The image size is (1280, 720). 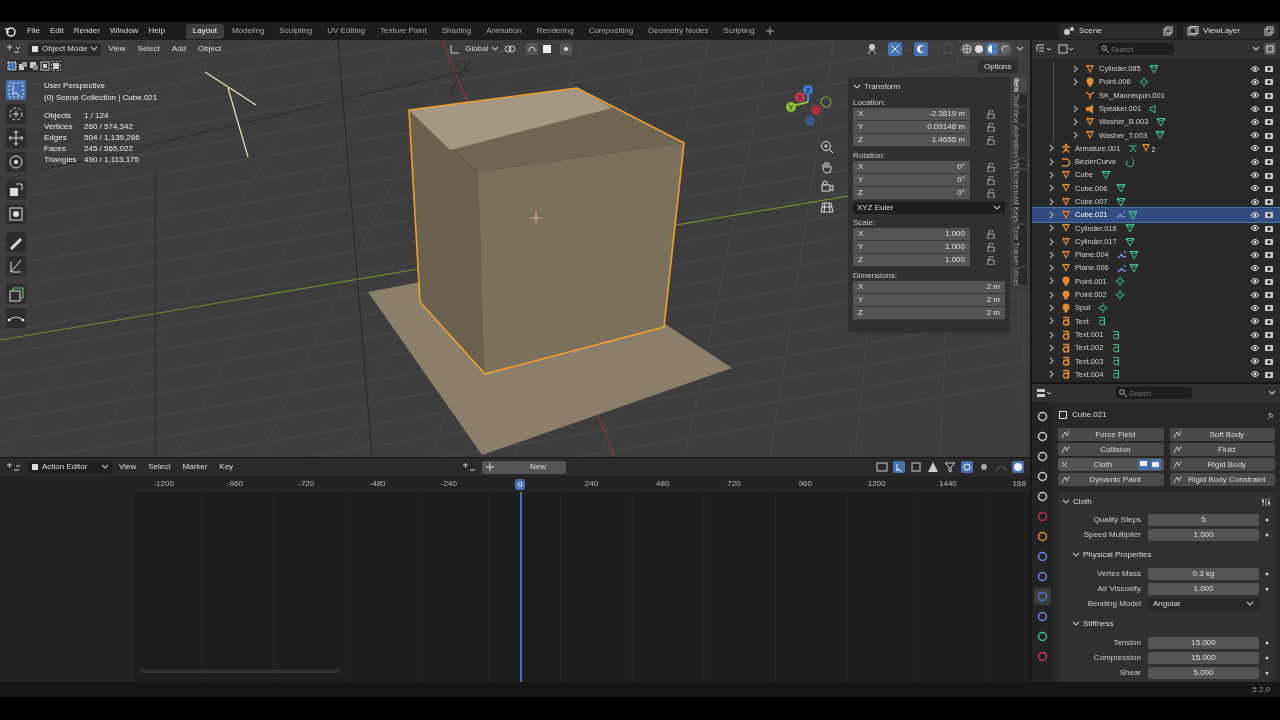 What do you see at coordinates (1111, 449) in the screenshot?
I see `physics-button: Collision` at bounding box center [1111, 449].